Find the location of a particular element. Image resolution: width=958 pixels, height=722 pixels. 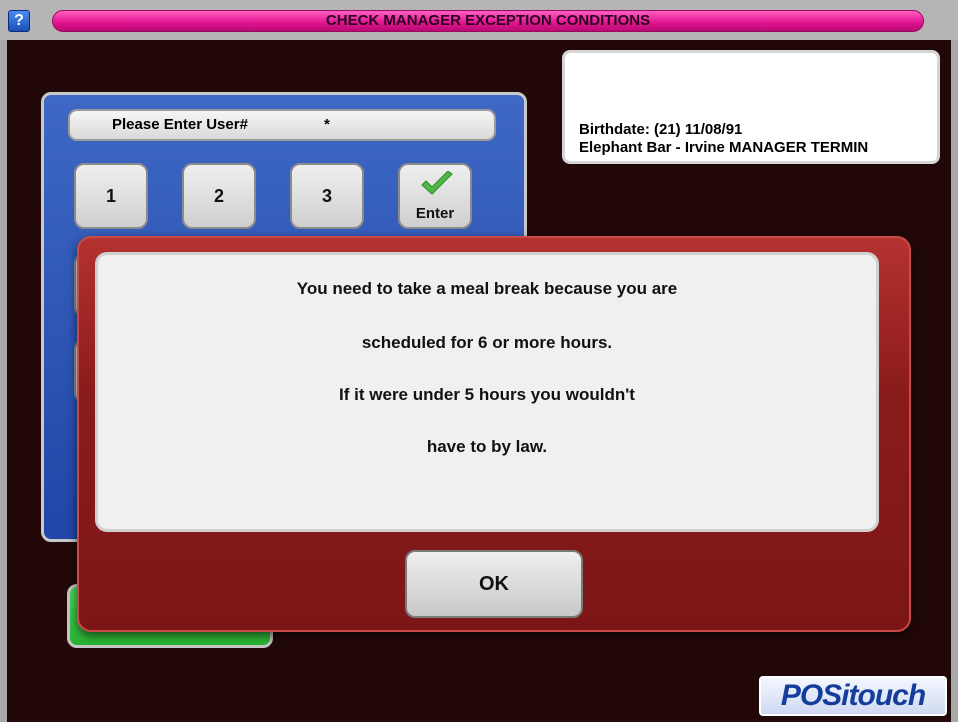

key-2: 2 is located at coordinates (219, 196).